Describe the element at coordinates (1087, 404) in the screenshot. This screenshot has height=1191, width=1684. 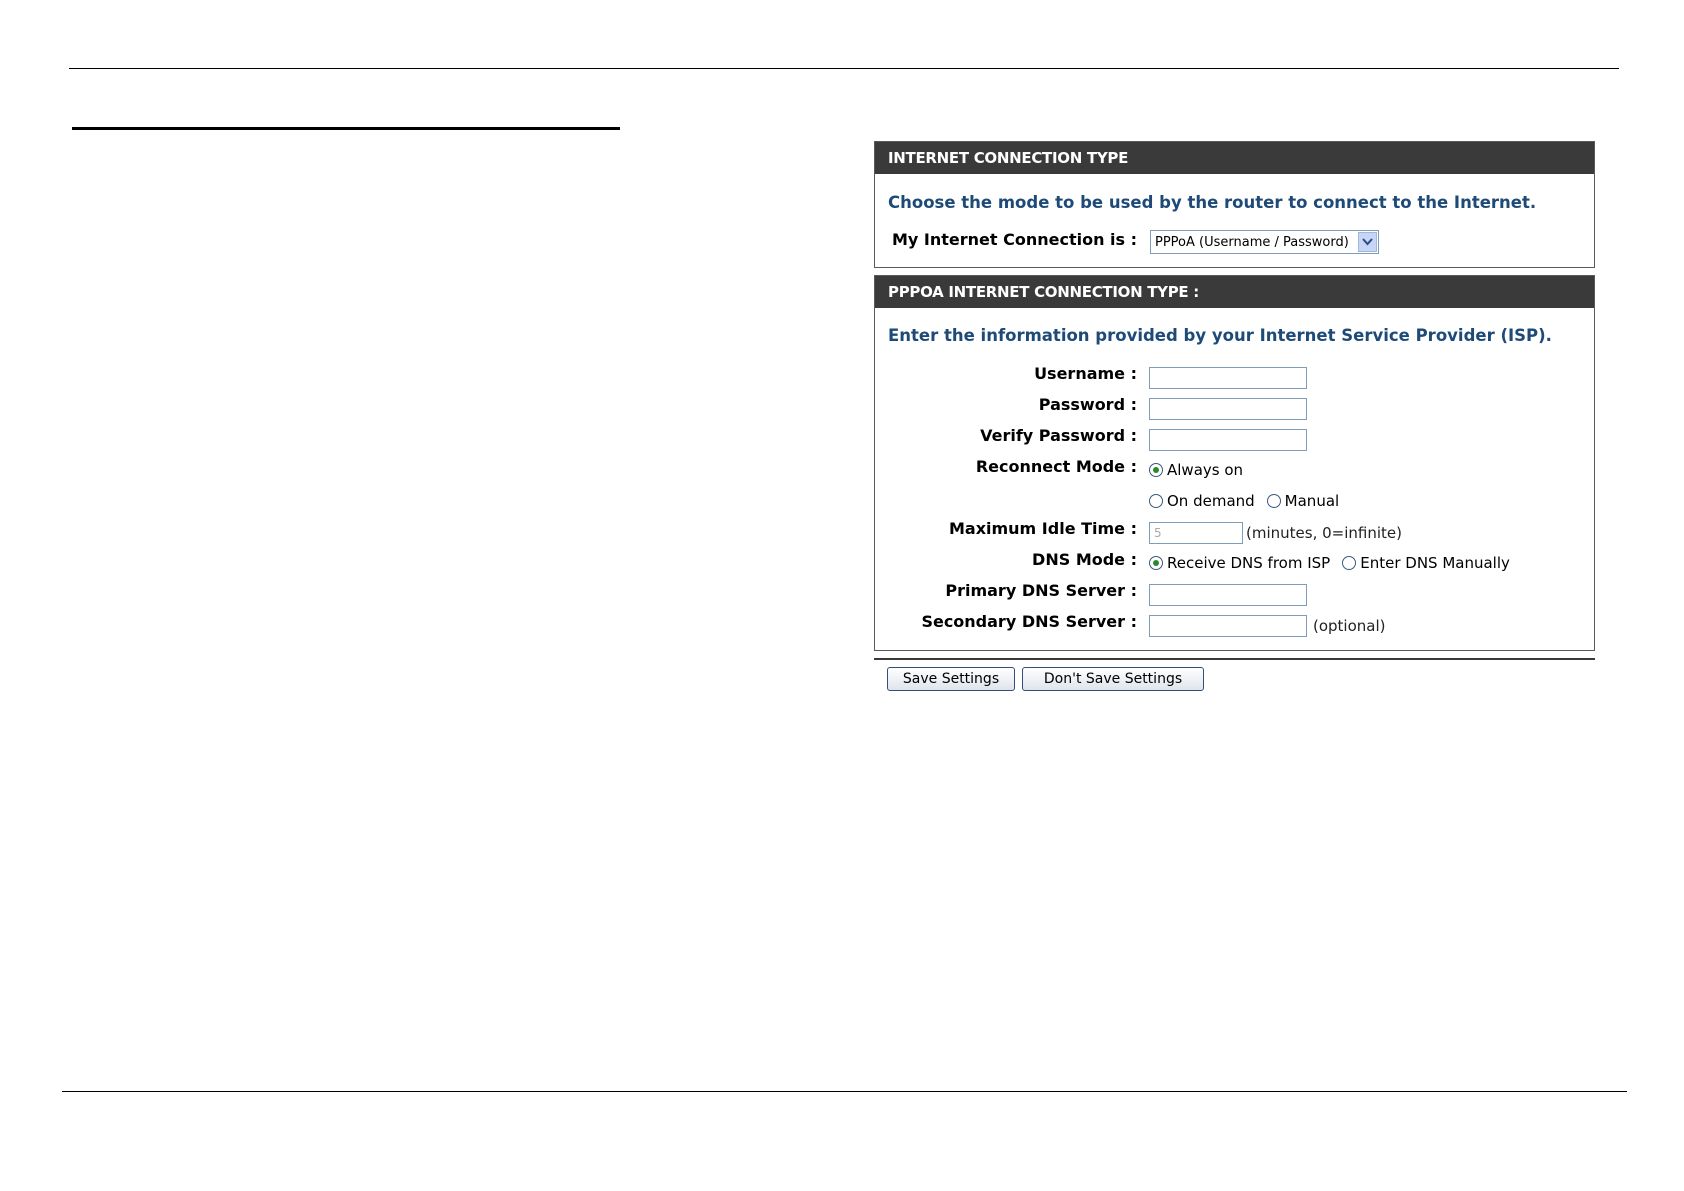
I see `password-label: Password :` at that location.